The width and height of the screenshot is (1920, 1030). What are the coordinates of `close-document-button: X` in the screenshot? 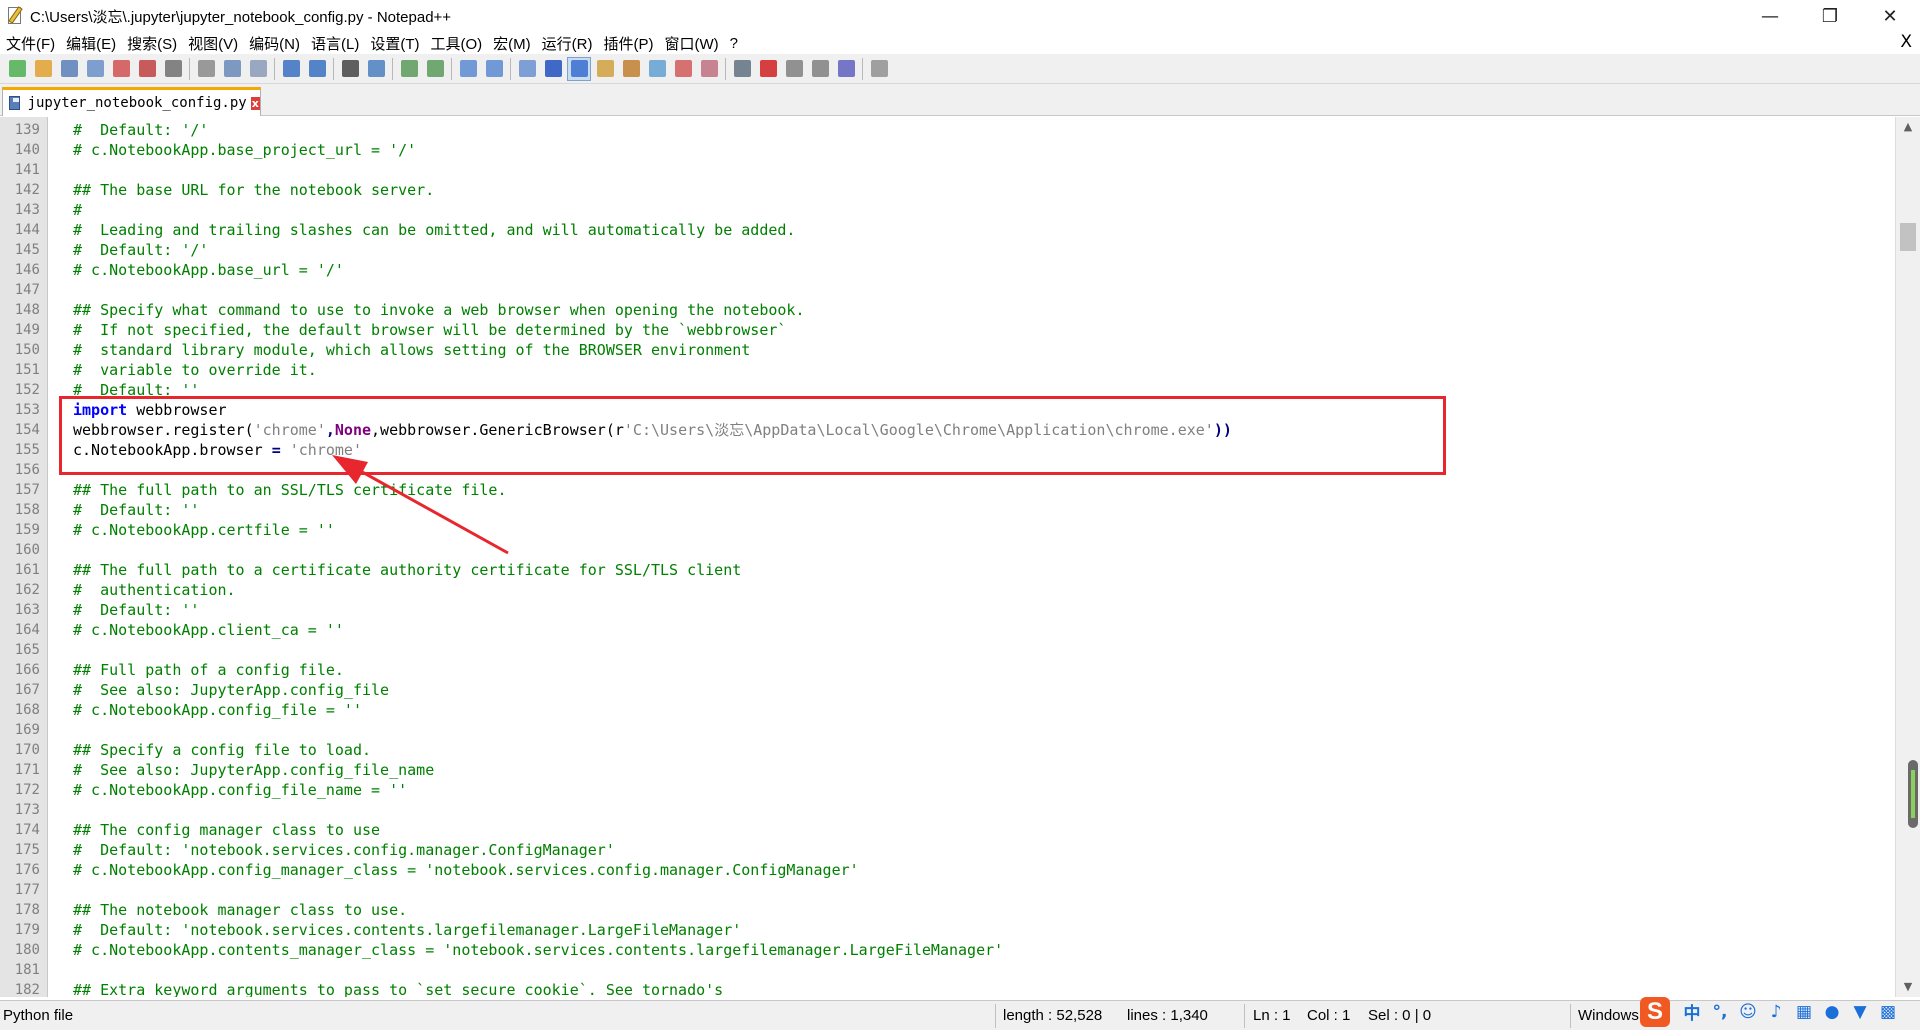 It's located at (1906, 42).